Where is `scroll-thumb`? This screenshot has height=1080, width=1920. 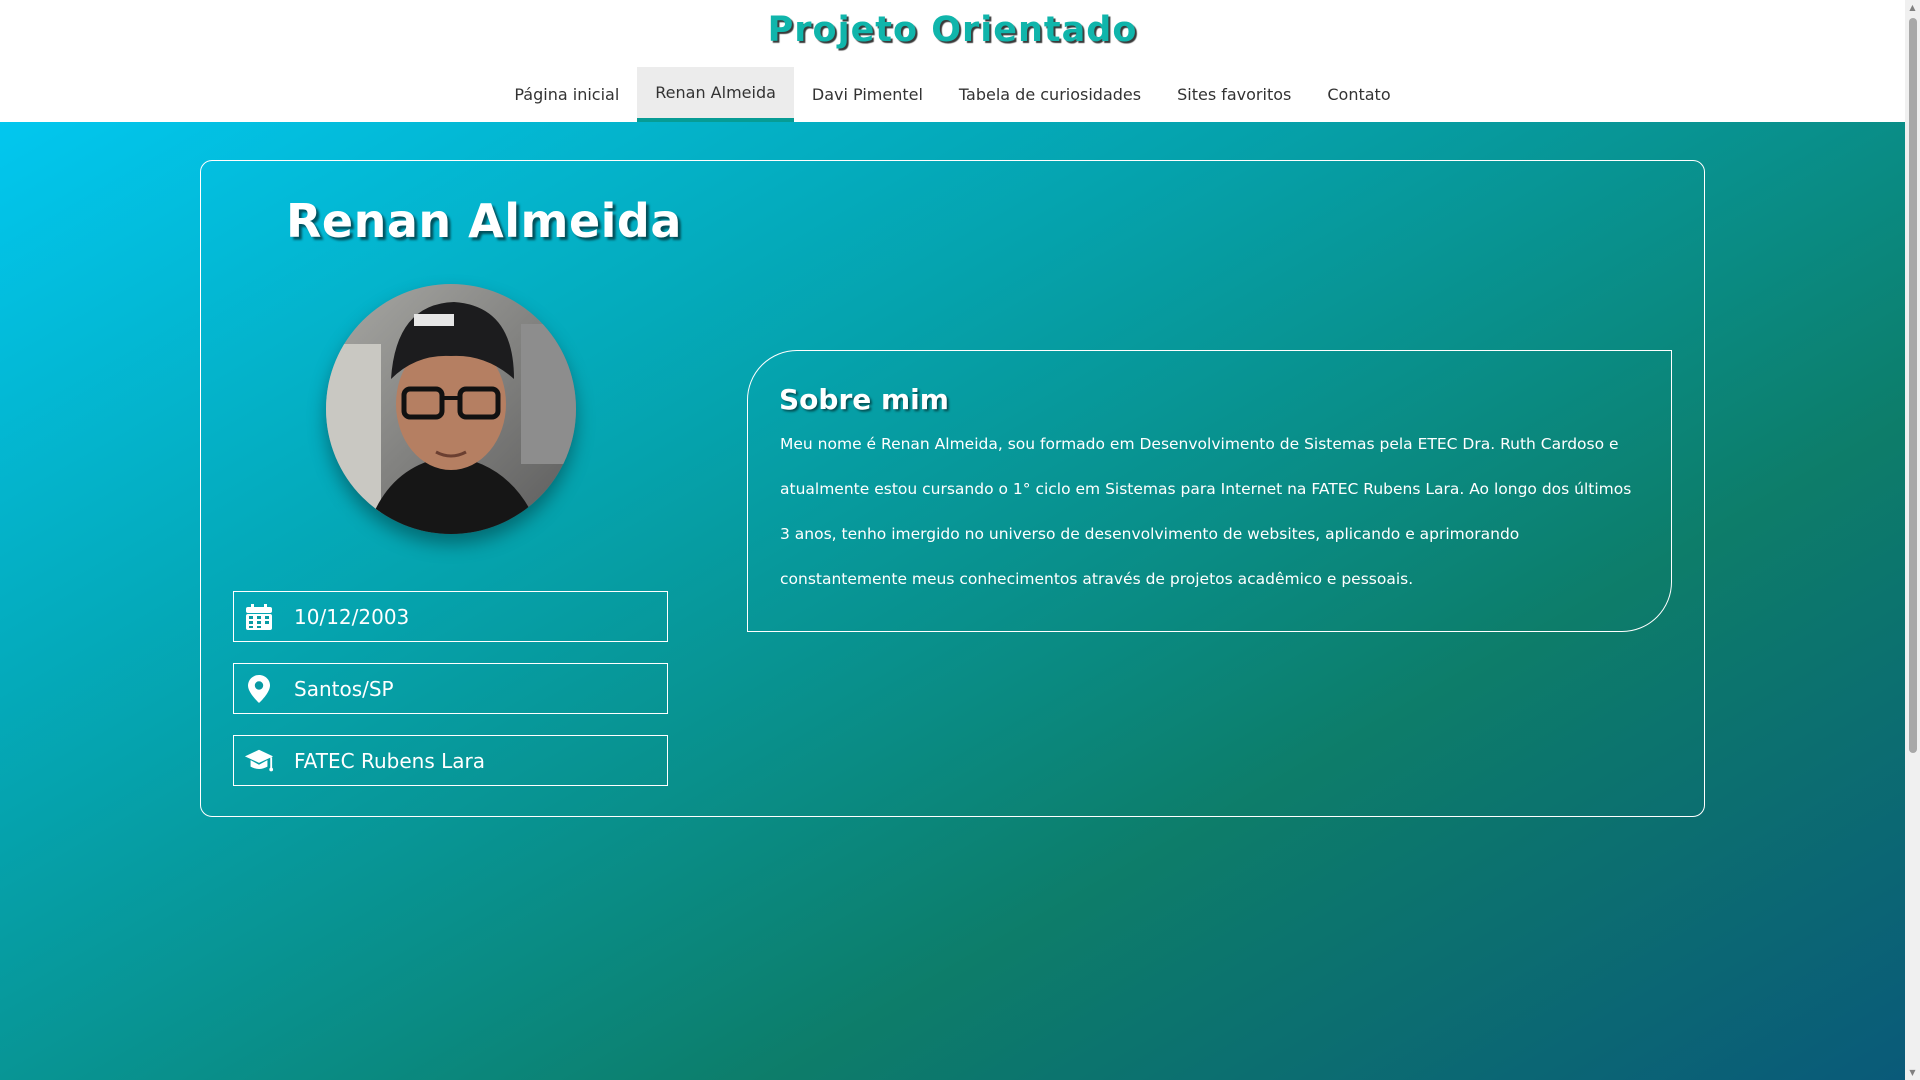 scroll-thumb is located at coordinates (1913, 385).